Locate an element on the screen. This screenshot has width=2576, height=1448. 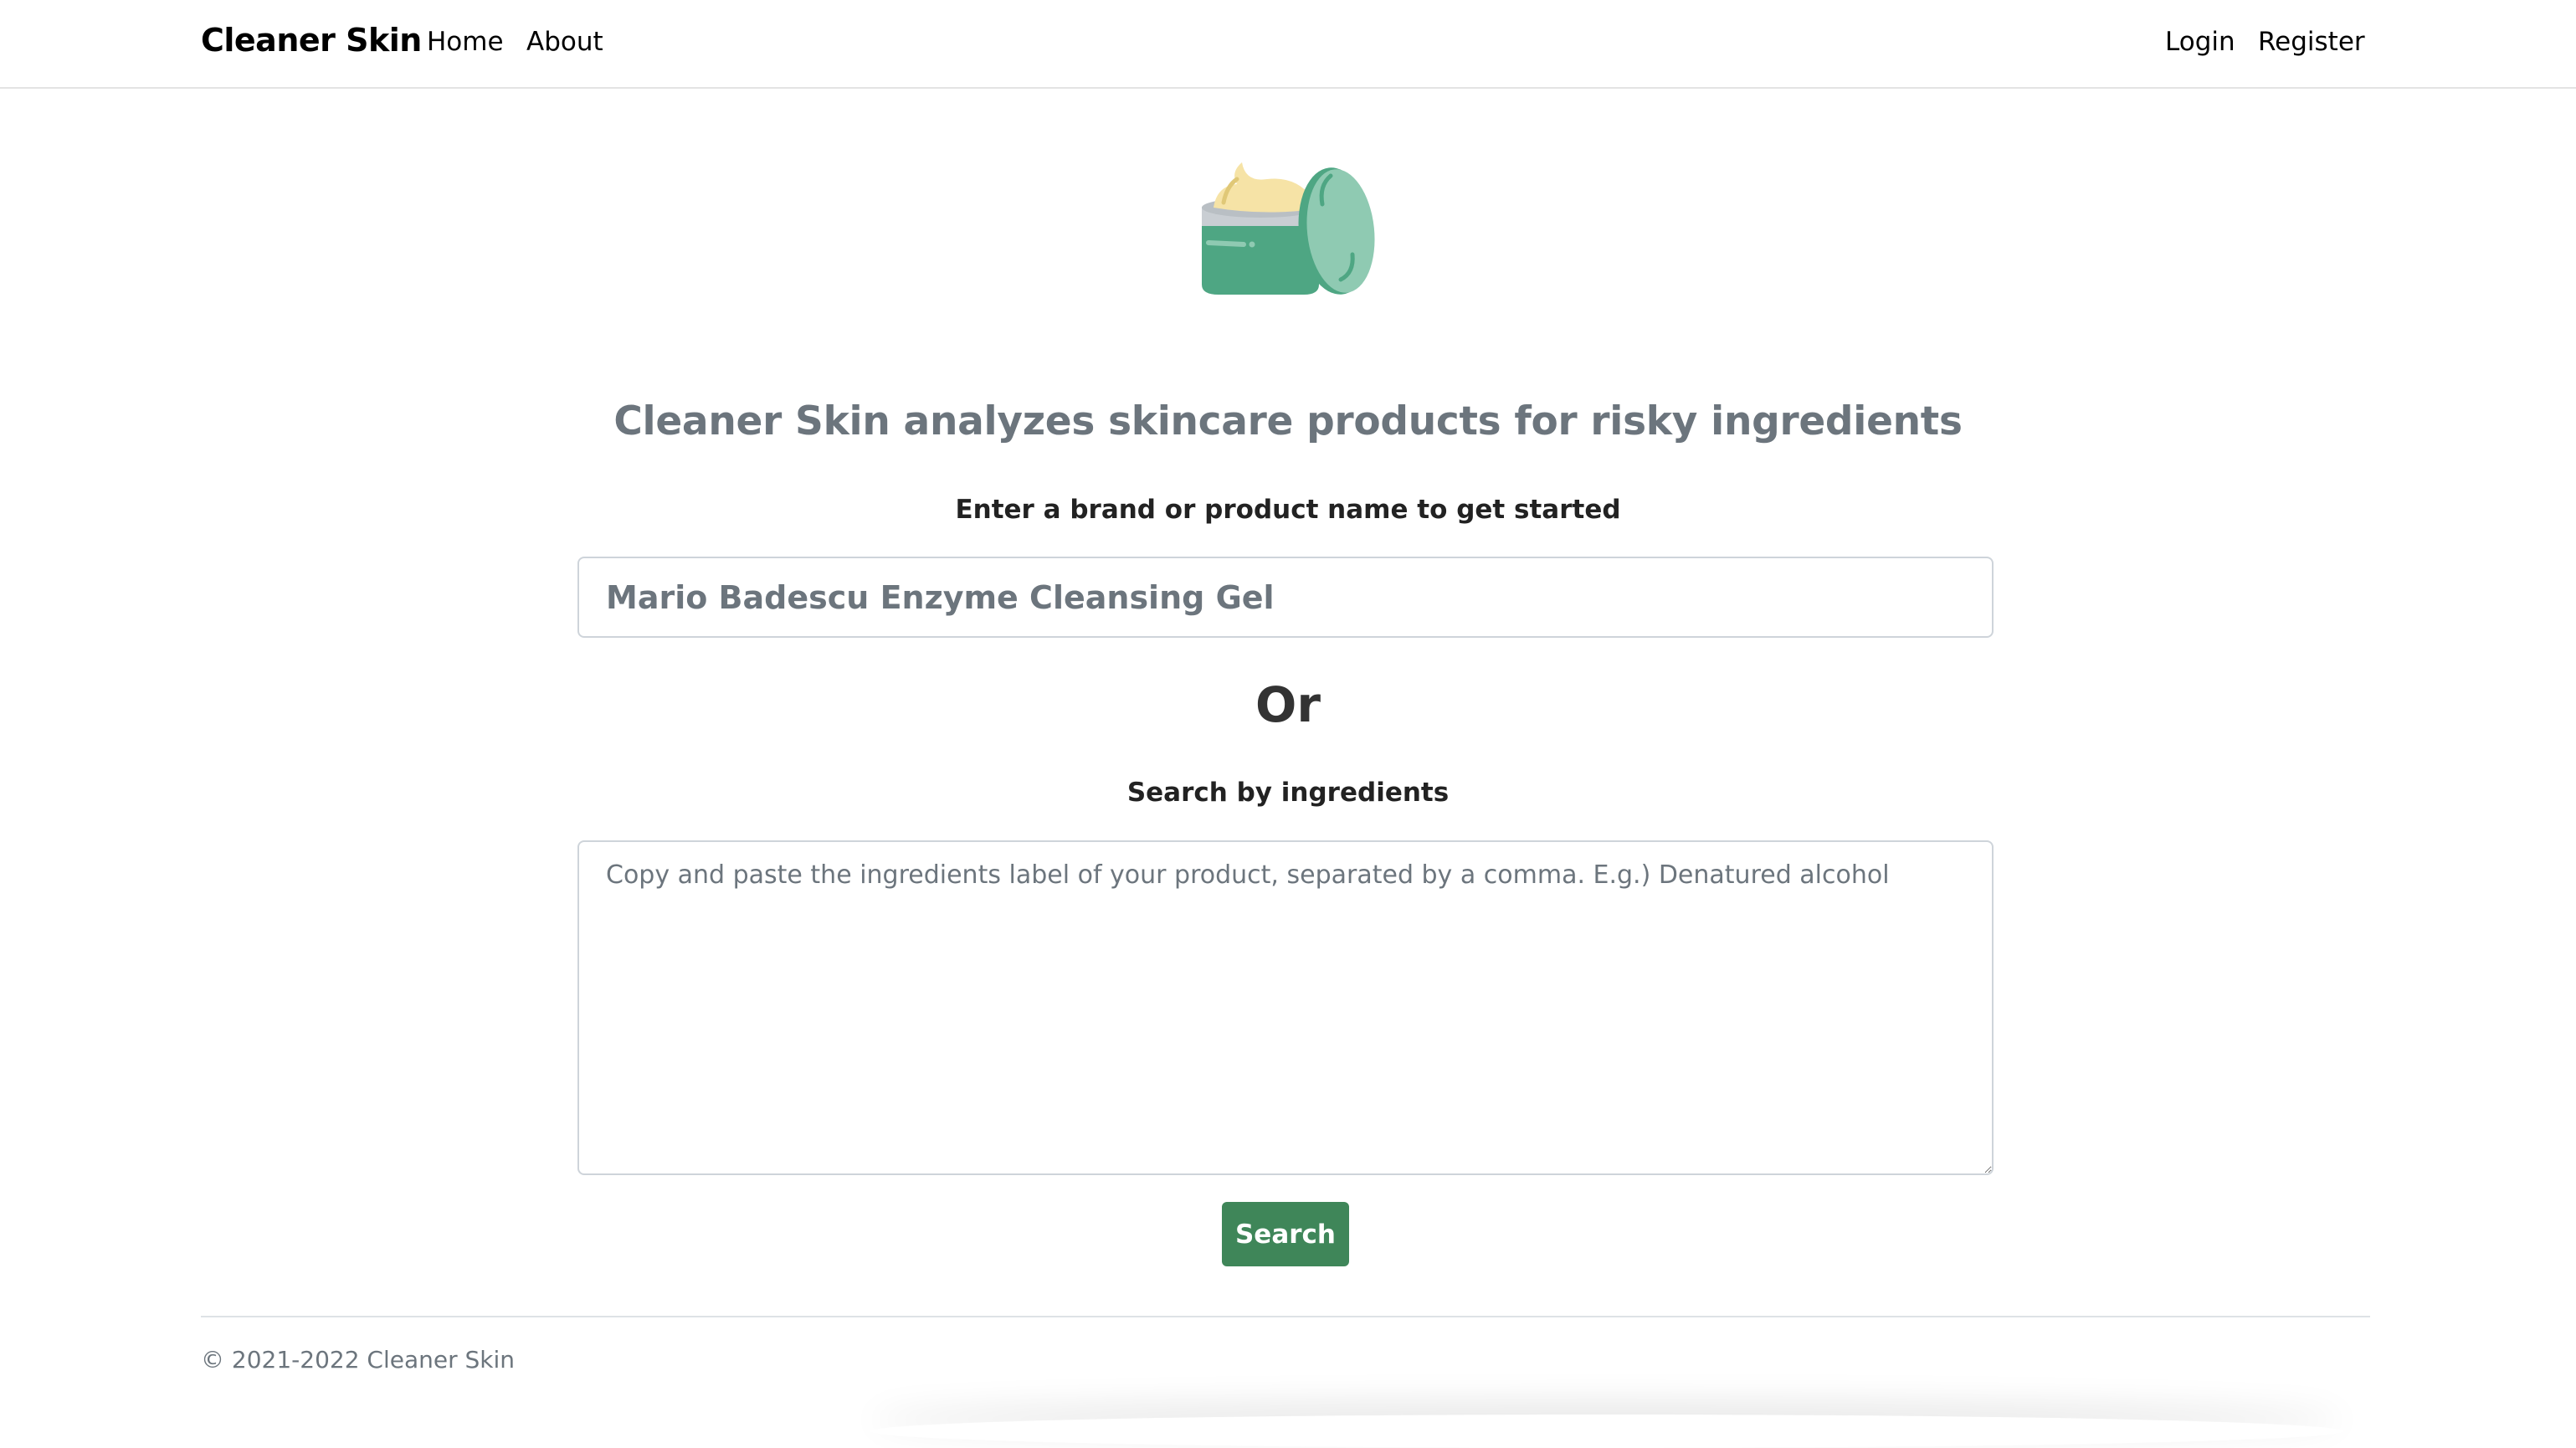
cream-jar-icon is located at coordinates (1287, 231).